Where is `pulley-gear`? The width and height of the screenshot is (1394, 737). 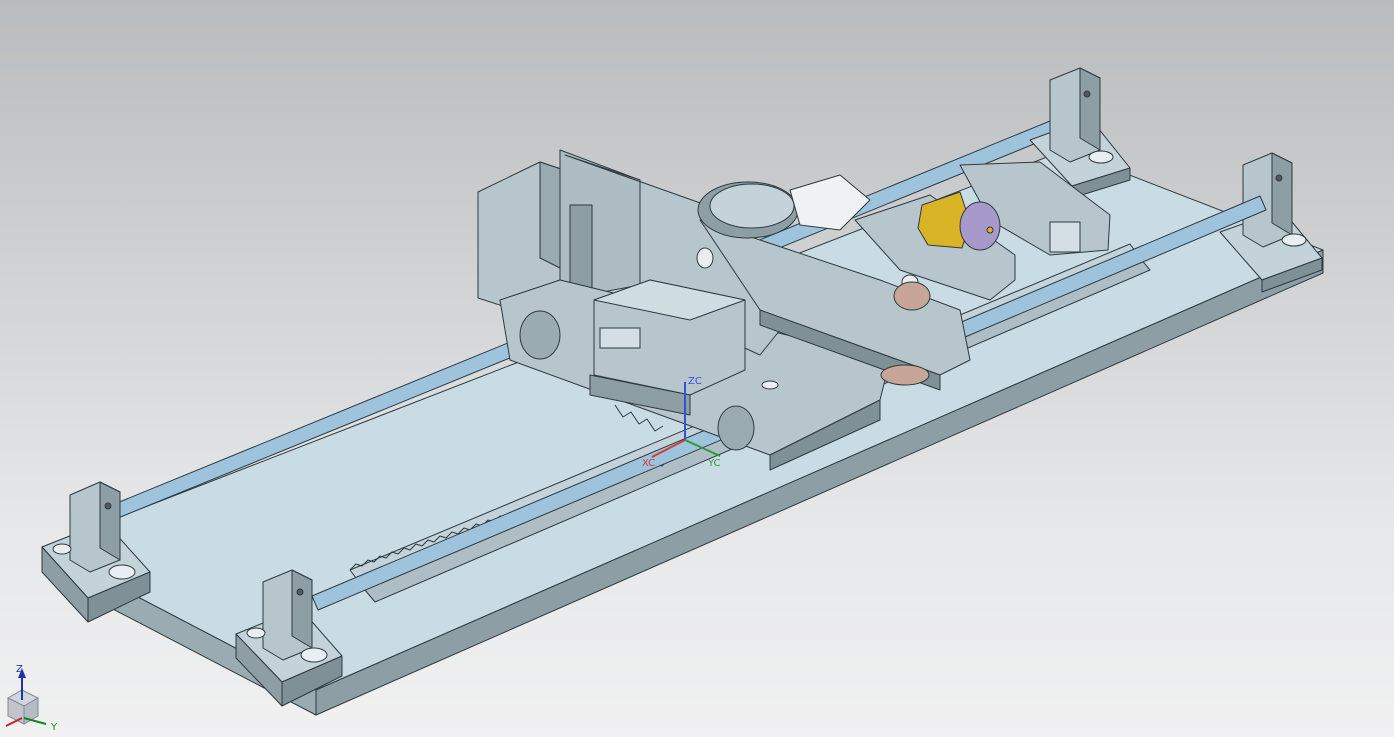
pulley-gear is located at coordinates (748, 210).